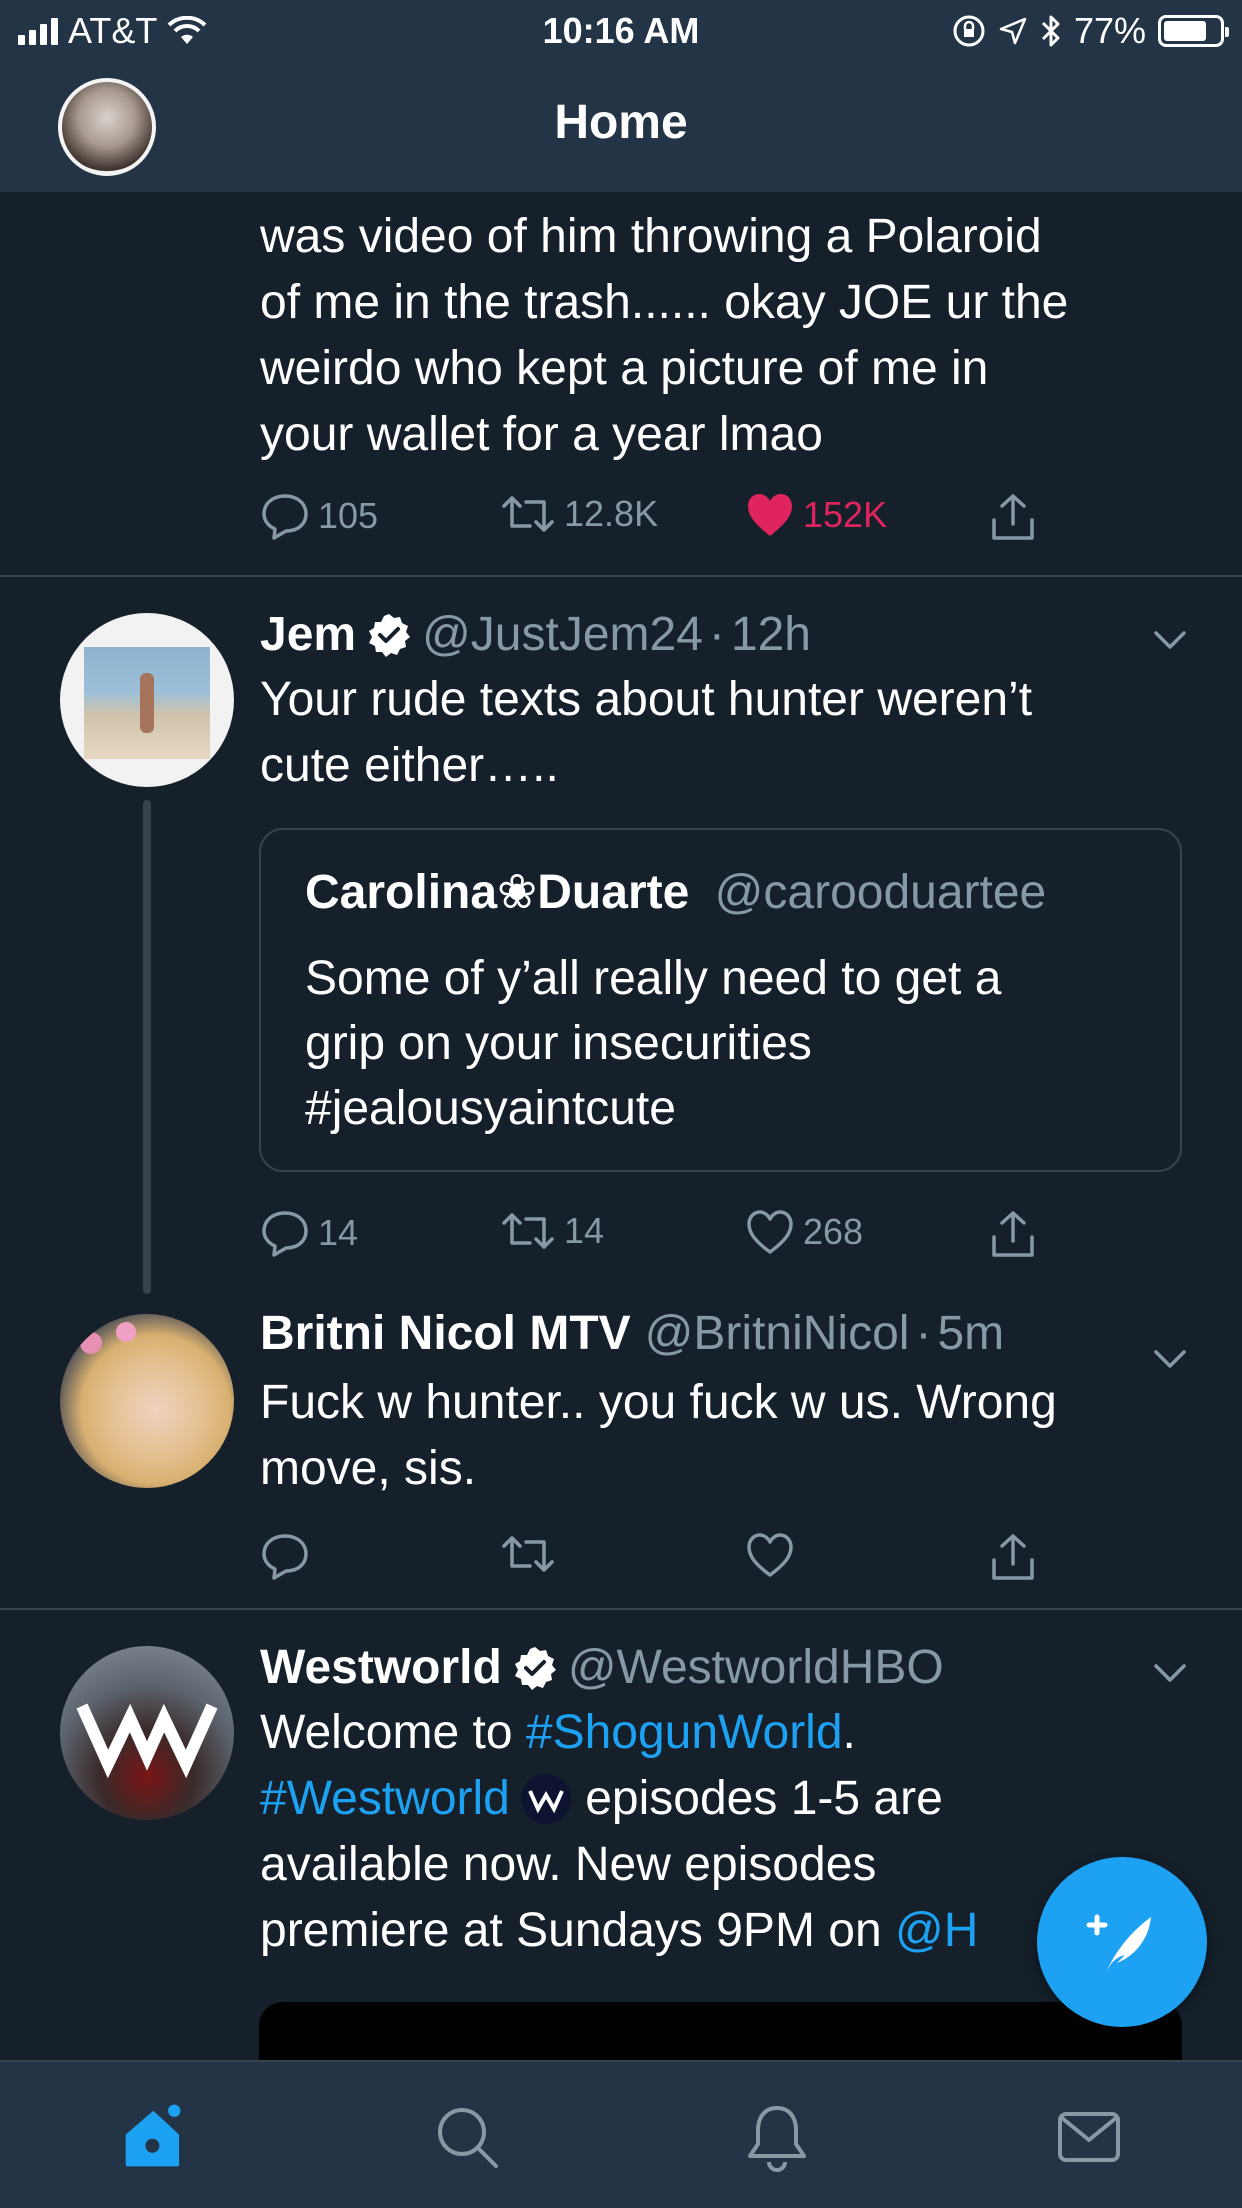  I want to click on orientation-lock-icon, so click(969, 31).